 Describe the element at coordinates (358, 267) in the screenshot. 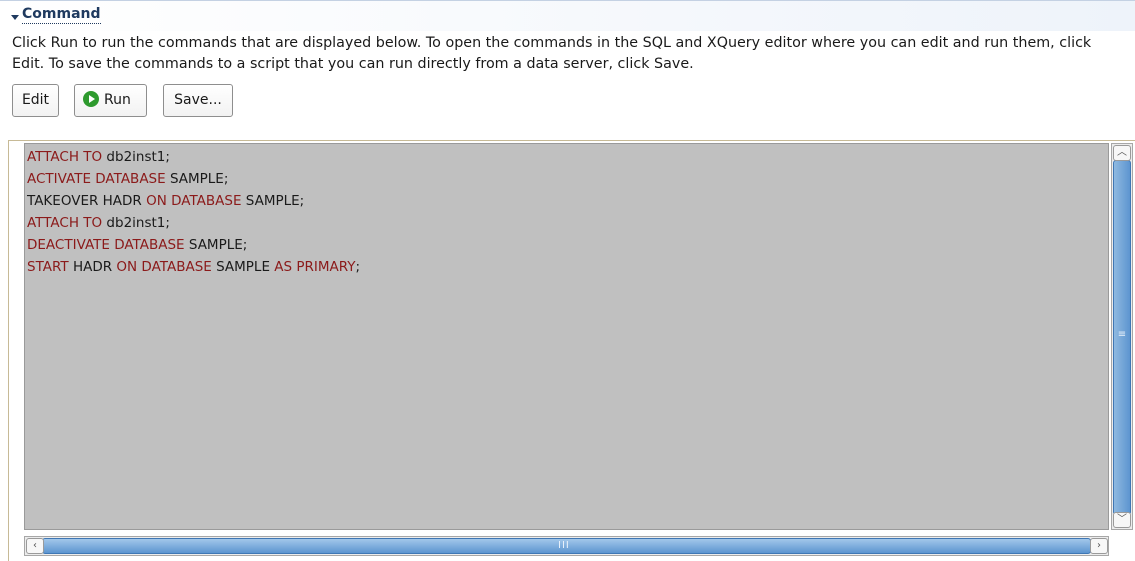

I see `code-text: ;` at that location.